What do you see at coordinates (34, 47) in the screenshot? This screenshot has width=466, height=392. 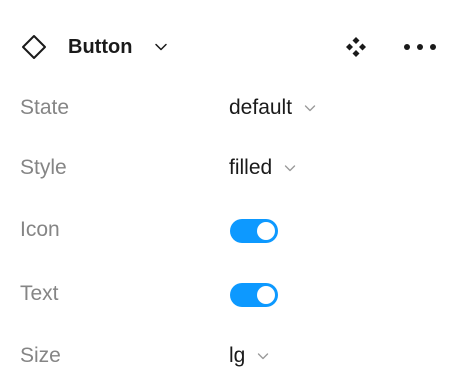 I see `component-diamond-icon` at bounding box center [34, 47].